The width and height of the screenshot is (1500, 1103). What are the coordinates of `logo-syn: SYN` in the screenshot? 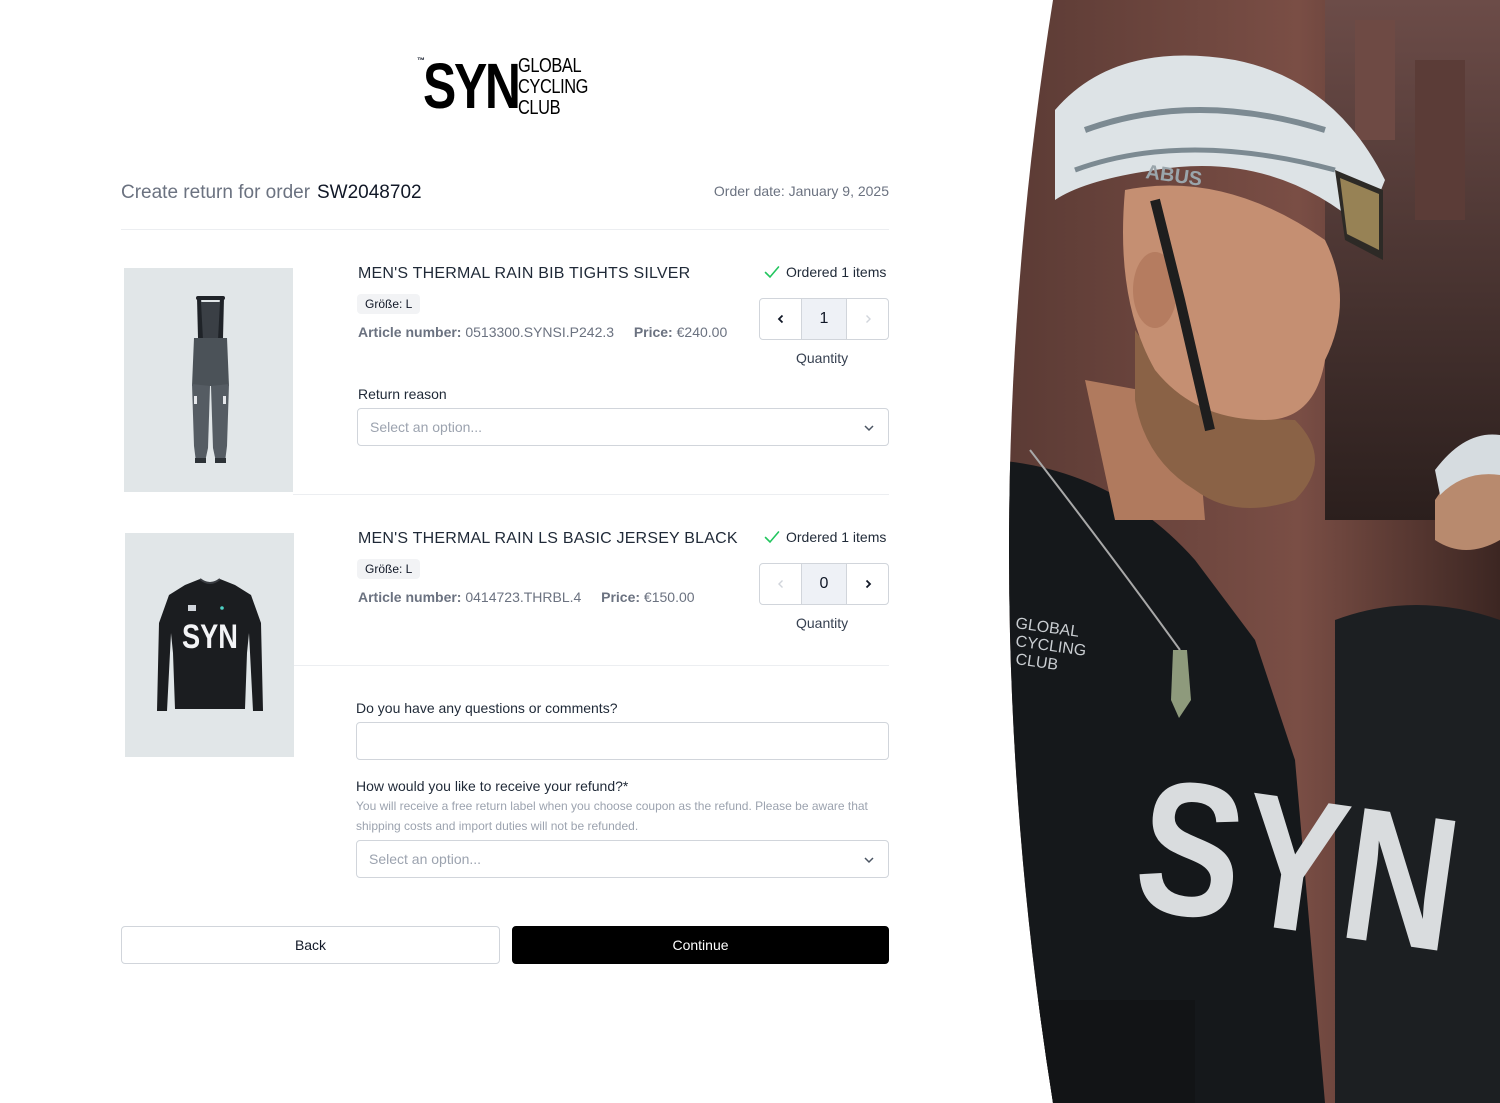 It's located at (472, 86).